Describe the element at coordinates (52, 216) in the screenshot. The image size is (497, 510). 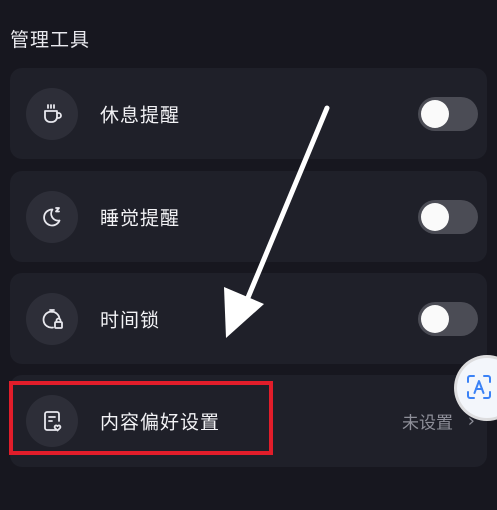
I see `moon-icon` at that location.